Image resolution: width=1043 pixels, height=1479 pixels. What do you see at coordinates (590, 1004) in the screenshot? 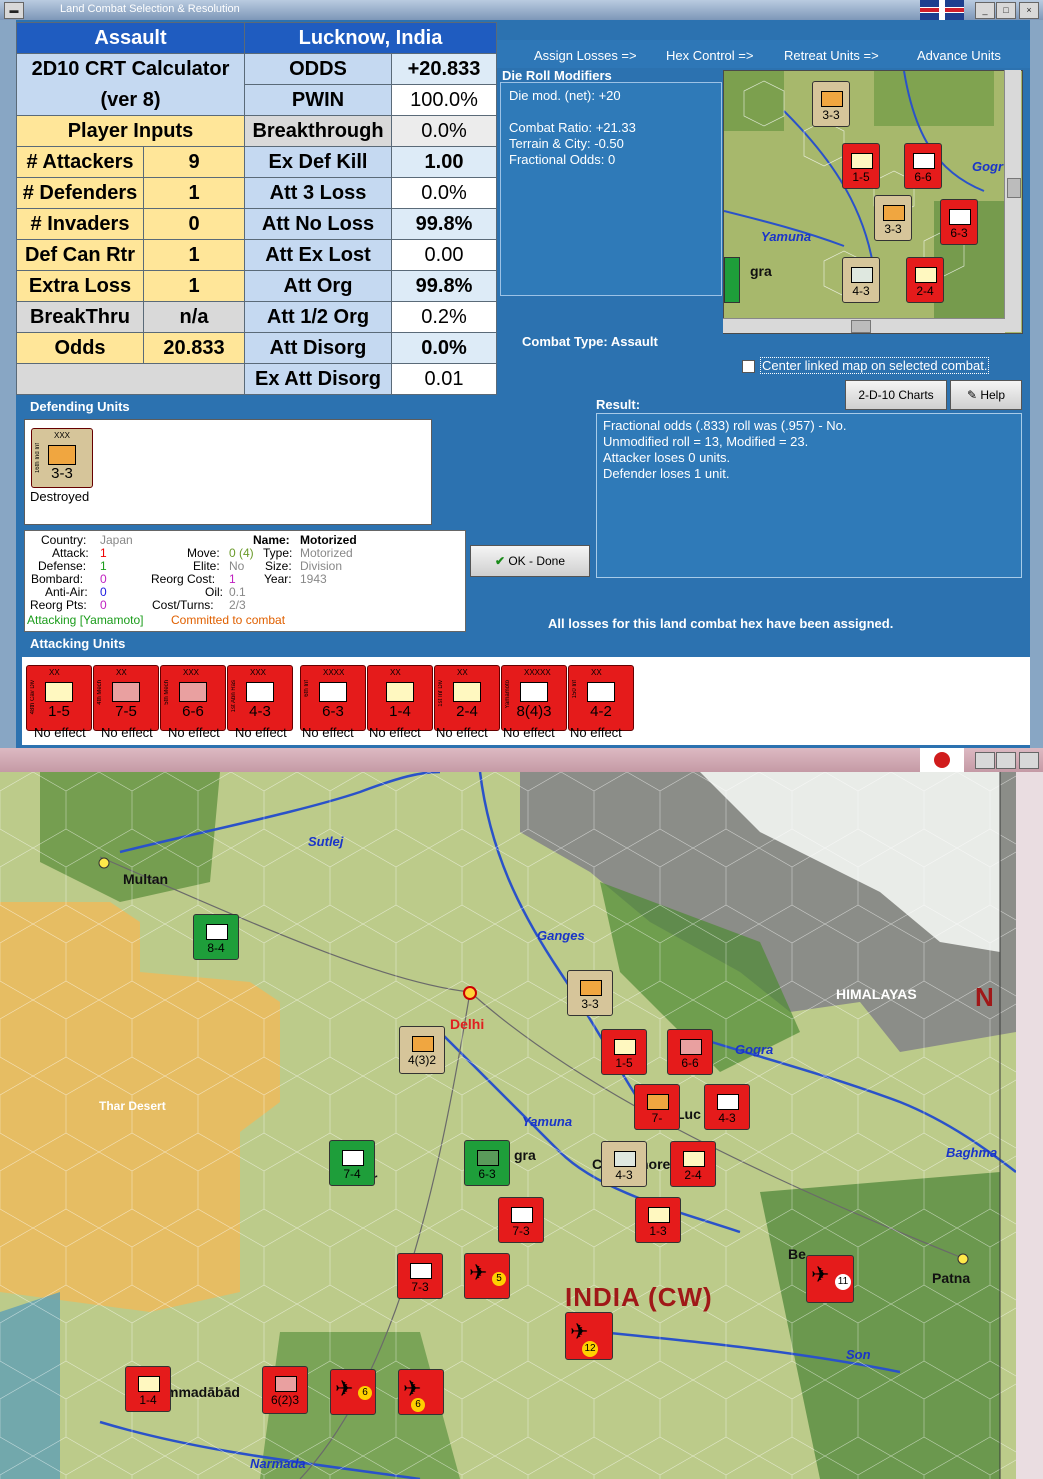
I see `map-unit-stat: 3-3` at bounding box center [590, 1004].